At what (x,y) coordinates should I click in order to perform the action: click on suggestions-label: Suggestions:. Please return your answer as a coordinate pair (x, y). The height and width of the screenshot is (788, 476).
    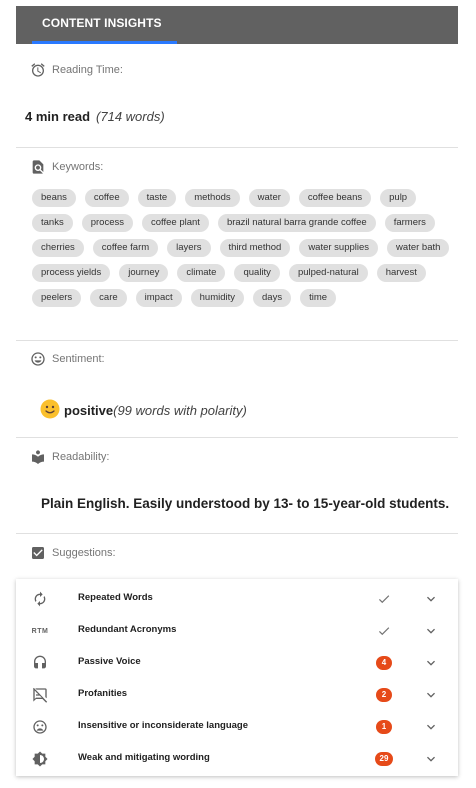
    Looking at the image, I should click on (84, 553).